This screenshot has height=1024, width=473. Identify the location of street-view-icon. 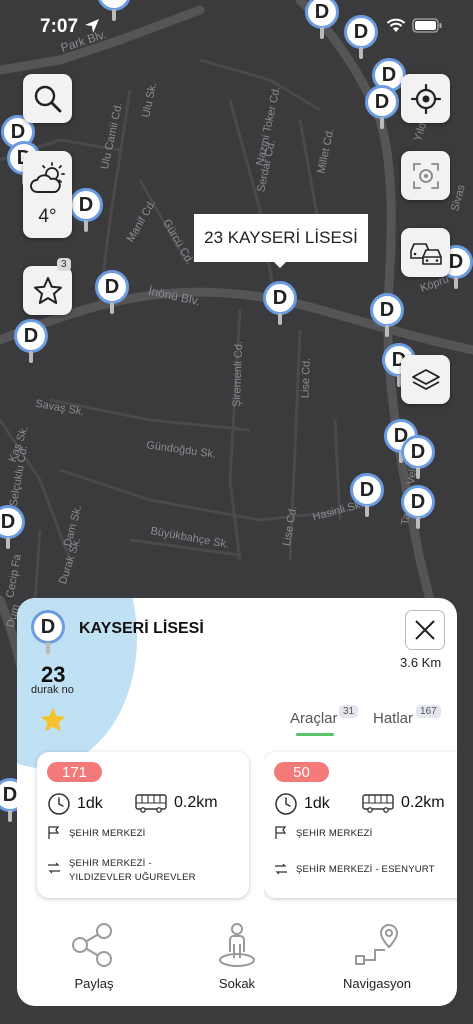
(237, 945).